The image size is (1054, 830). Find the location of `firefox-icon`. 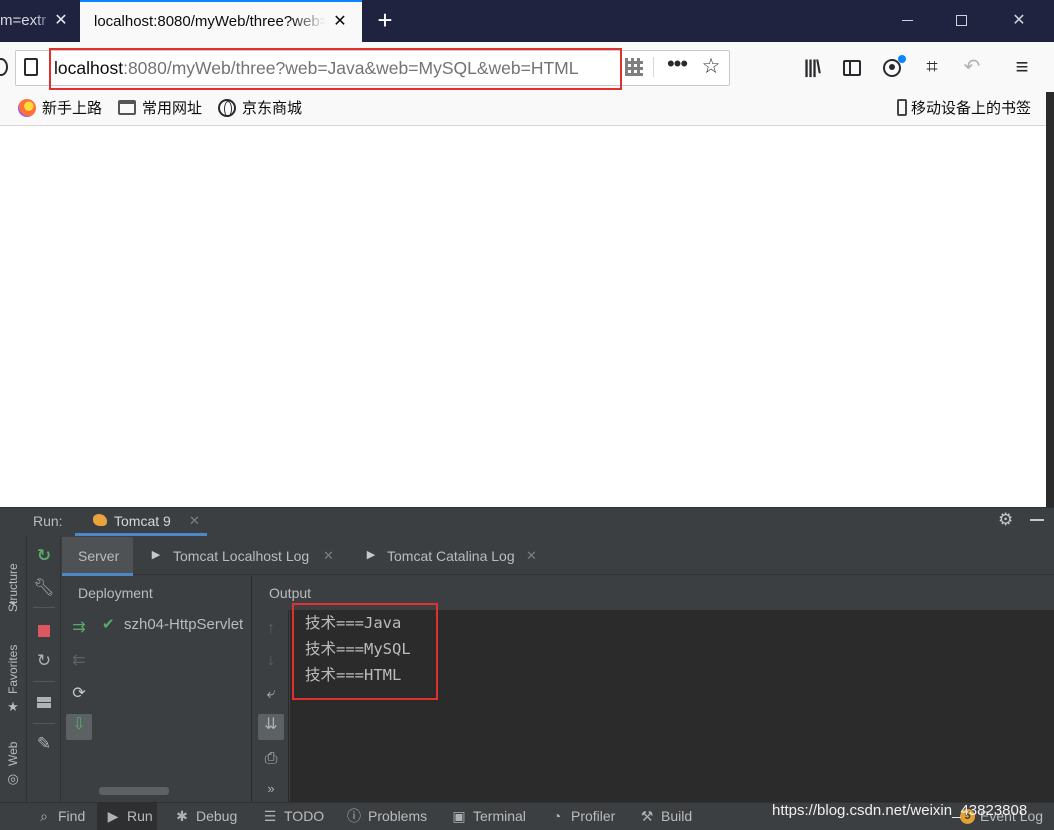

firefox-icon is located at coordinates (27, 108).